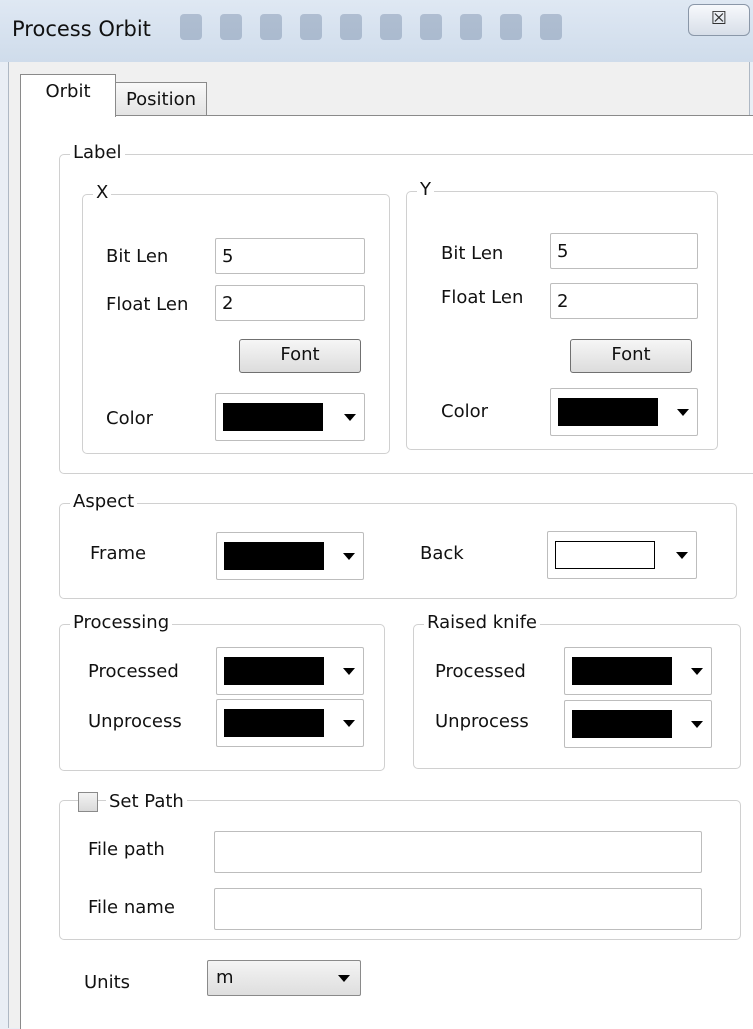 This screenshot has width=753, height=1029. Describe the element at coordinates (482, 623) in the screenshot. I see `raised-knife-group-title: Raised knife` at that location.